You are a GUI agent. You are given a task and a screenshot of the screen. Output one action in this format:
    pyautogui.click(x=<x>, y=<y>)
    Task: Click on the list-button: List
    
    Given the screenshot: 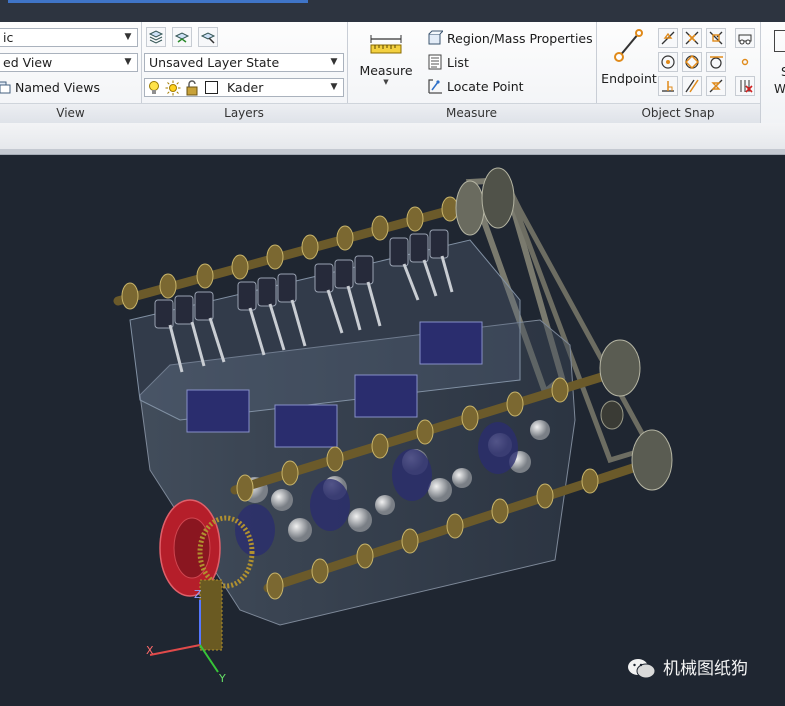 What is the action you would take?
    pyautogui.click(x=448, y=63)
    